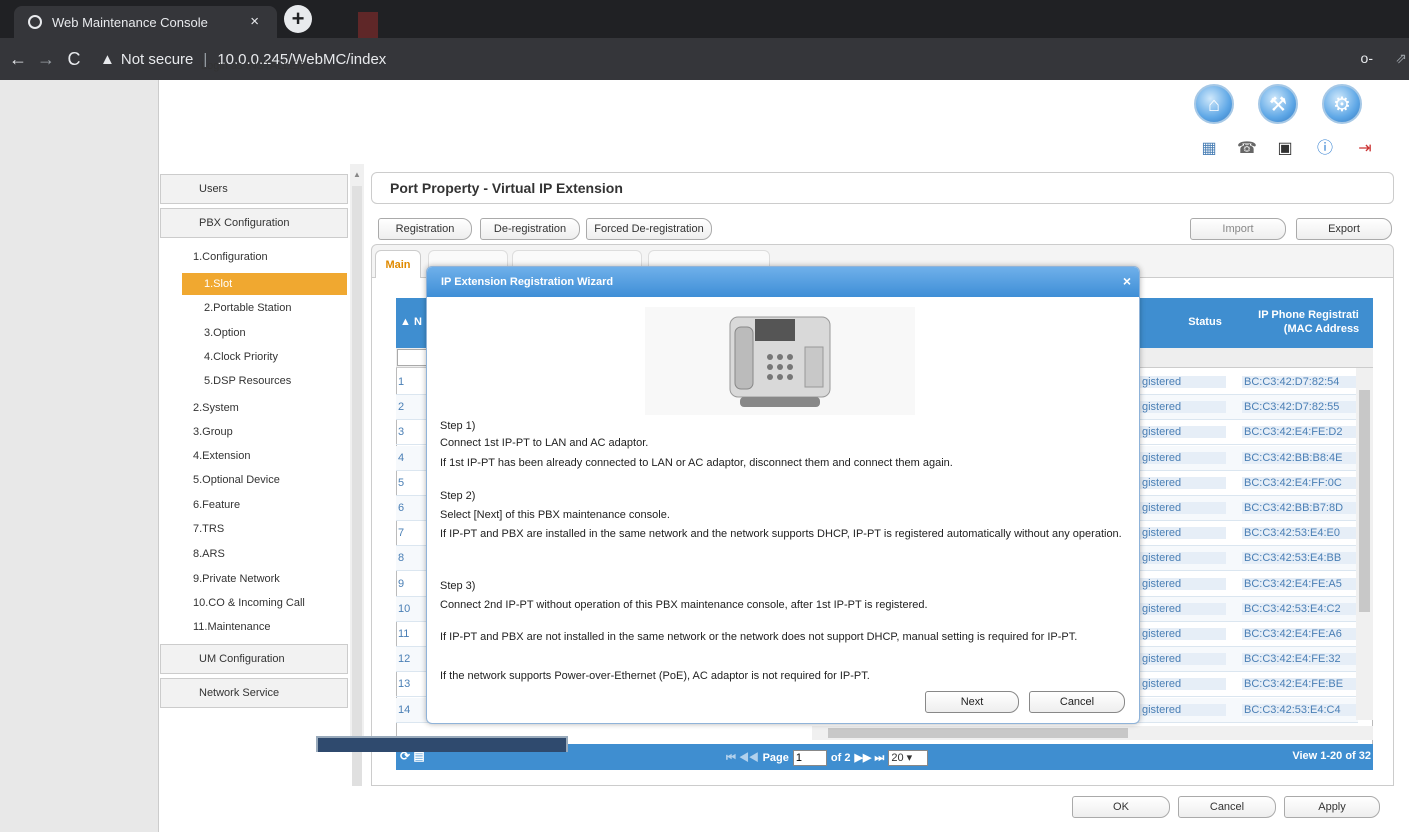  Describe the element at coordinates (411, 322) in the screenshot. I see `column-header-no: ▲ N` at that location.